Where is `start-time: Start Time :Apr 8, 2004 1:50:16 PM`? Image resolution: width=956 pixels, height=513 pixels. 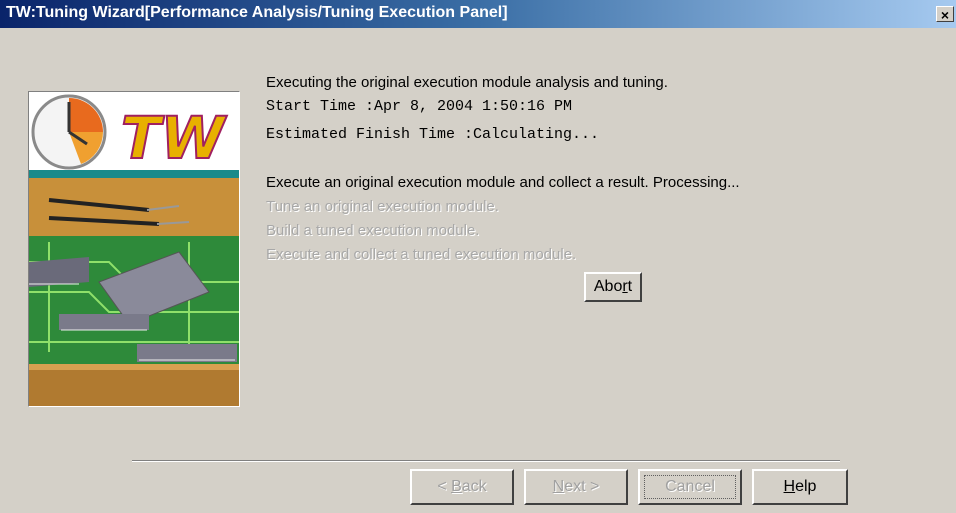 start-time: Start Time :Apr 8, 2004 1:50:16 PM is located at coordinates (419, 106).